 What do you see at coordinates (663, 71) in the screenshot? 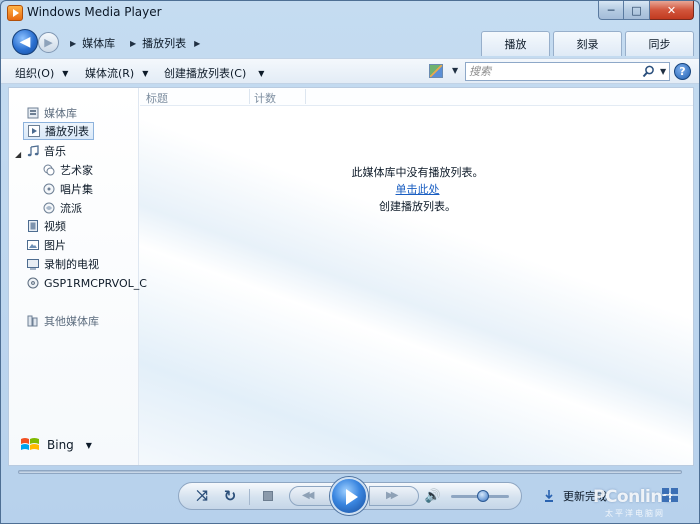
I see `search-options-caret-icon: ▼` at bounding box center [663, 71].